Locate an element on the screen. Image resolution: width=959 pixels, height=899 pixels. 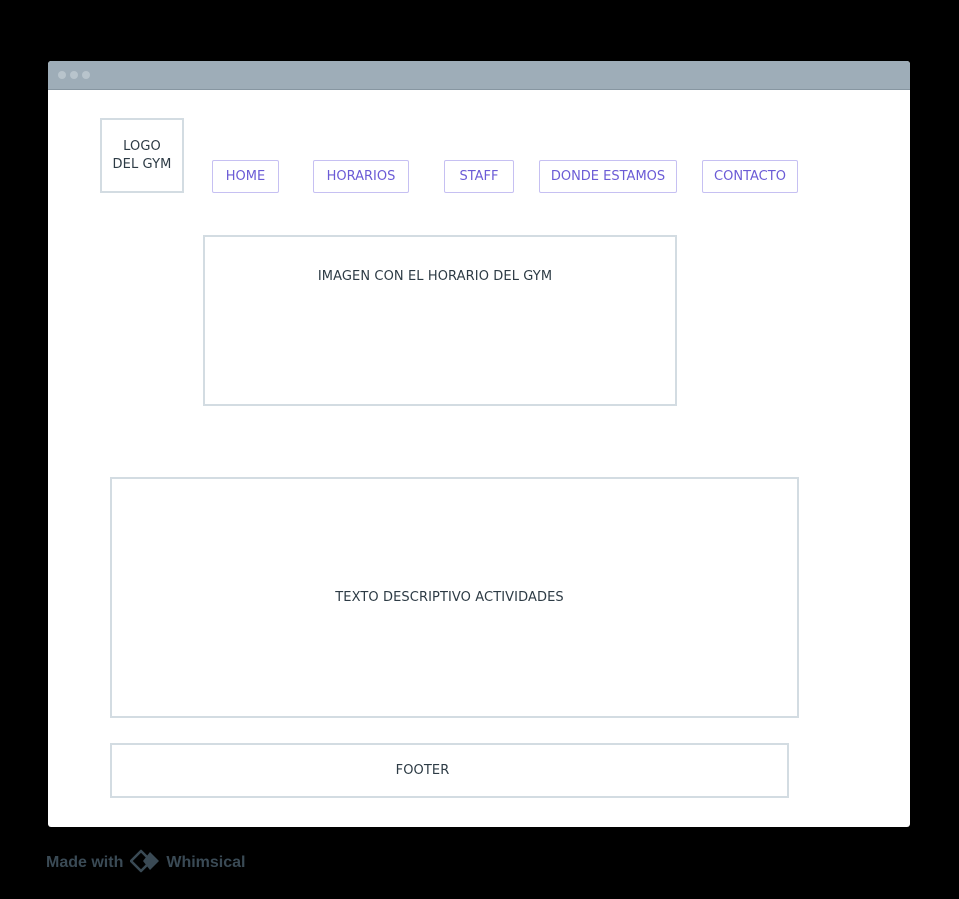
logo-line-2: DEL GYM is located at coordinates (142, 164).